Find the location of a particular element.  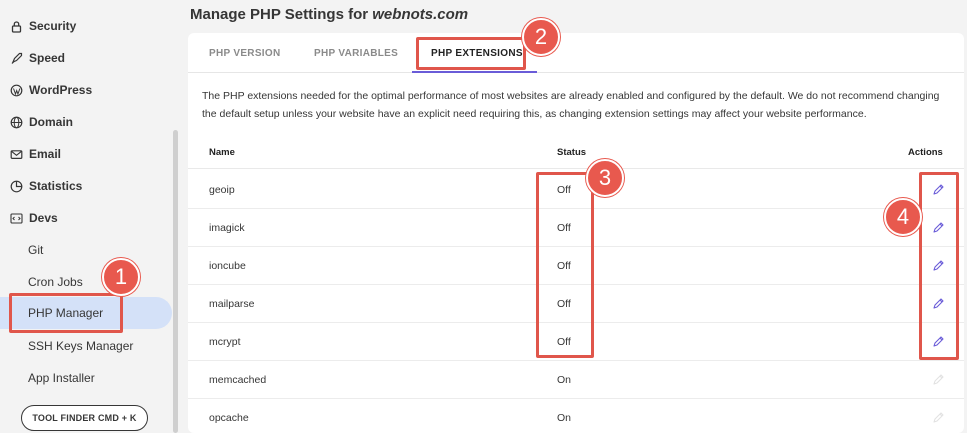

extension-name: mailparse is located at coordinates (232, 304).